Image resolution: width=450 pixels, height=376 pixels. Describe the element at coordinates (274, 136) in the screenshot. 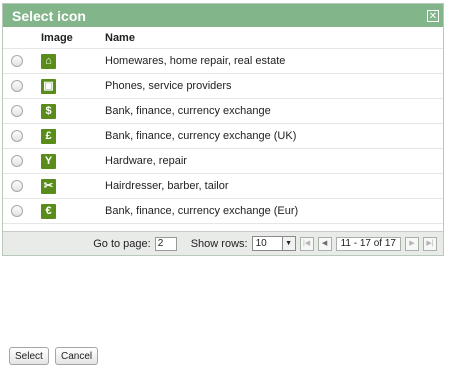

I see `row-name: Bank, finance, currency exchange (UK)` at that location.